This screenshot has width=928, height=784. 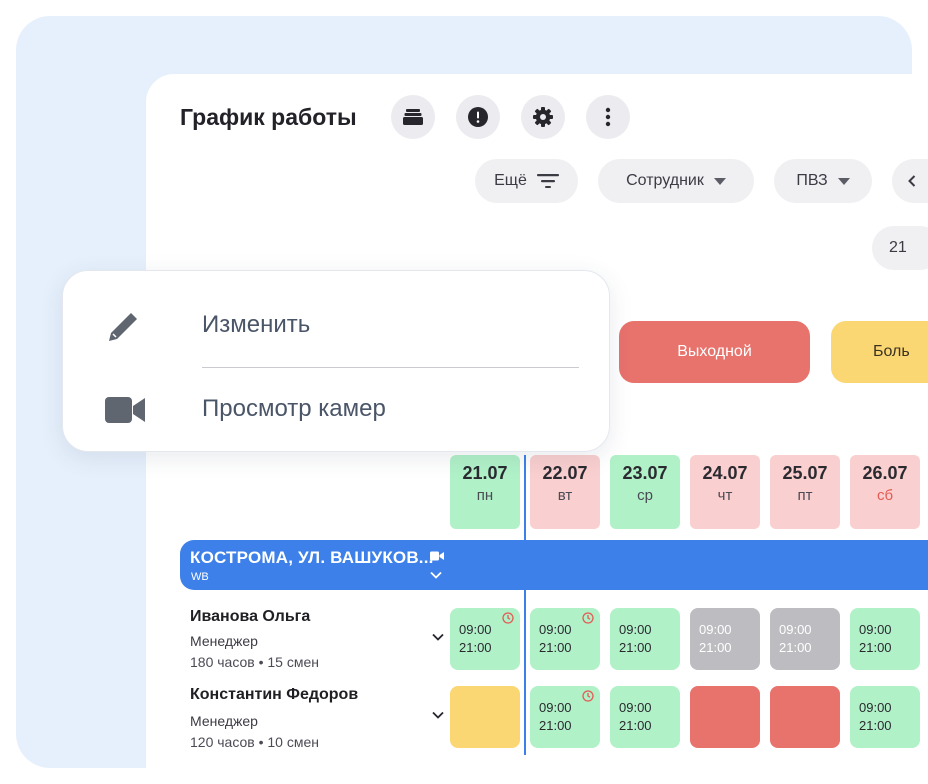 What do you see at coordinates (565, 473) in the screenshot?
I see `day-date: 22.07` at bounding box center [565, 473].